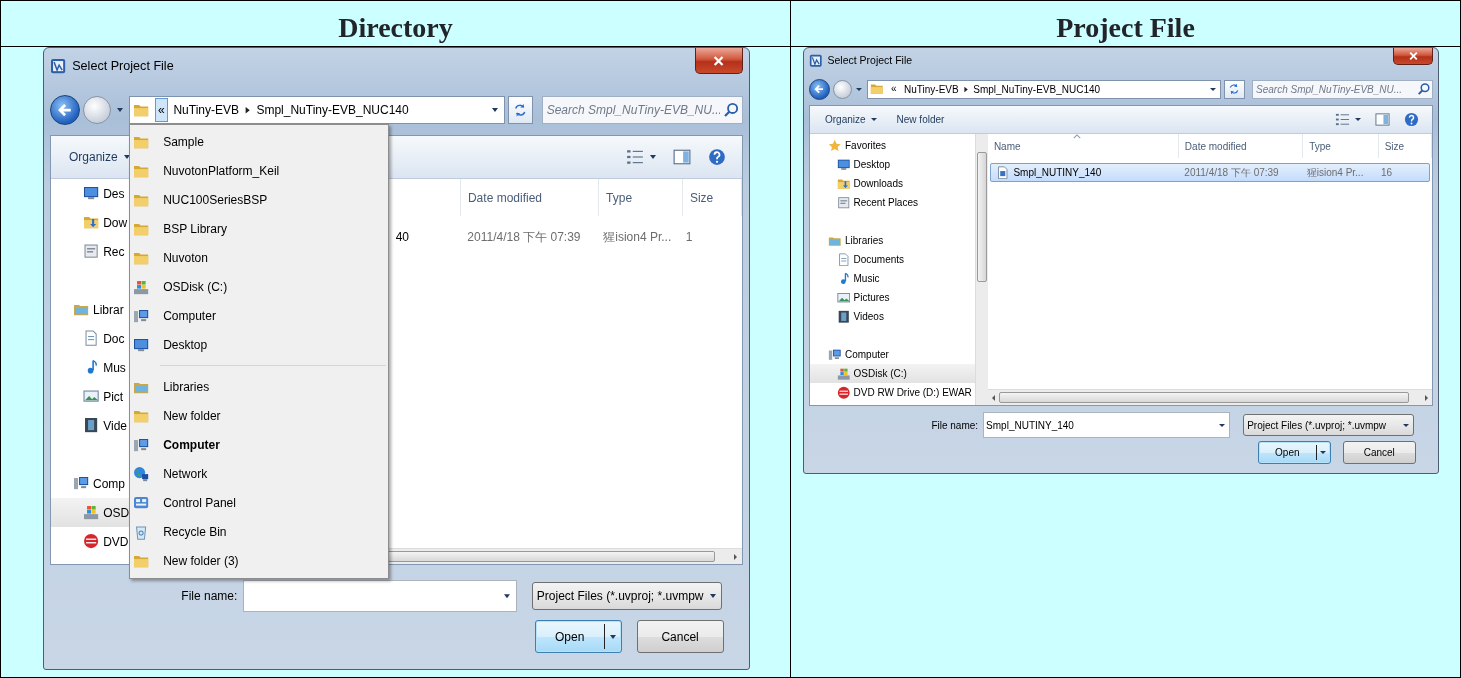  What do you see at coordinates (1387, 173) in the screenshot?
I see `table-cell-text: 16` at bounding box center [1387, 173].